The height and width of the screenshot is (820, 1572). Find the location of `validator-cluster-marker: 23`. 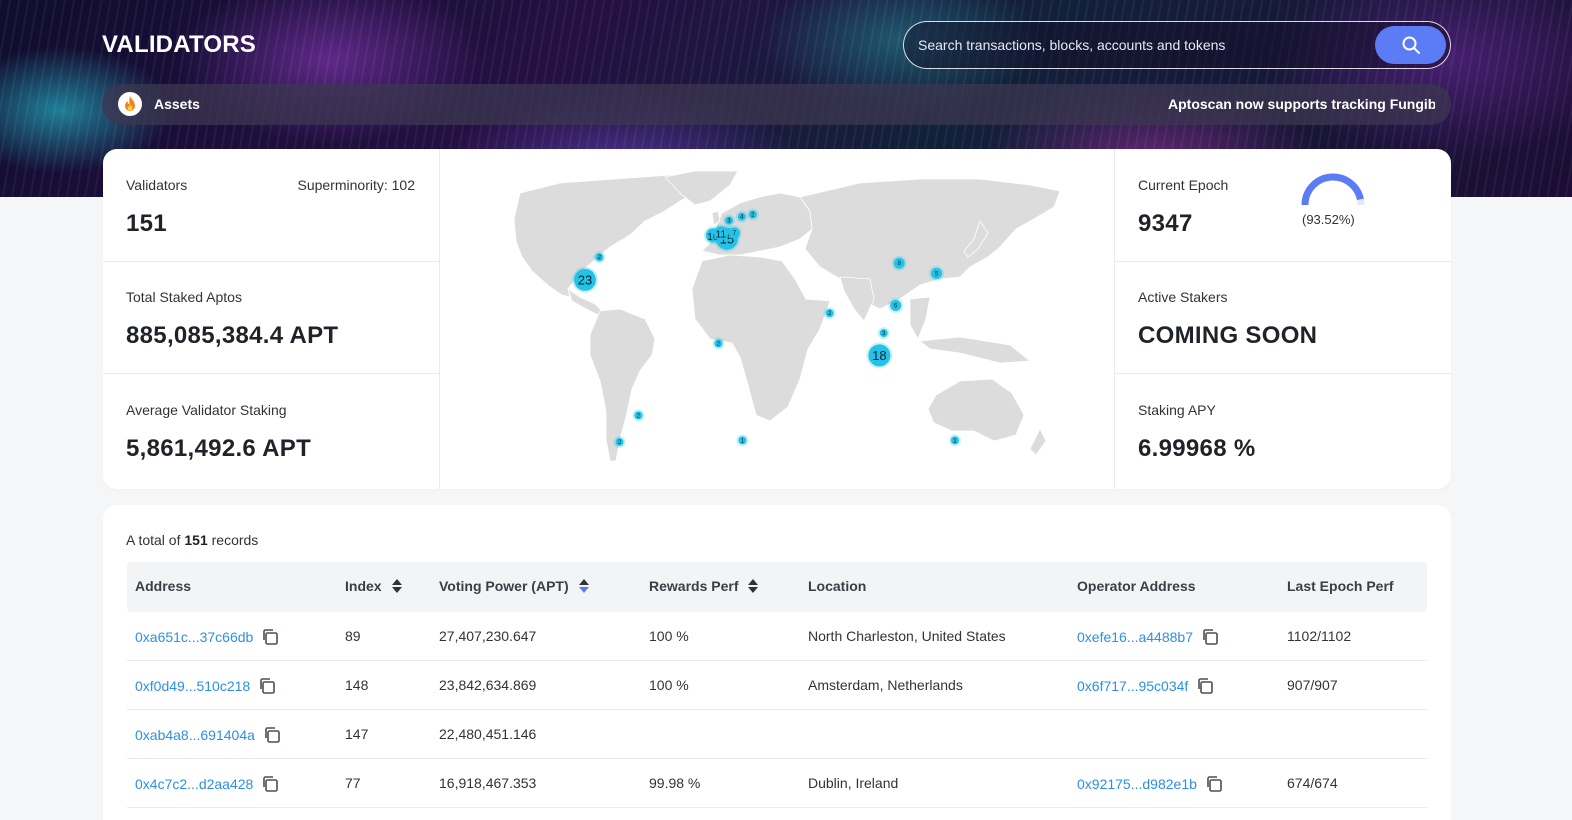

validator-cluster-marker: 23 is located at coordinates (585, 279).